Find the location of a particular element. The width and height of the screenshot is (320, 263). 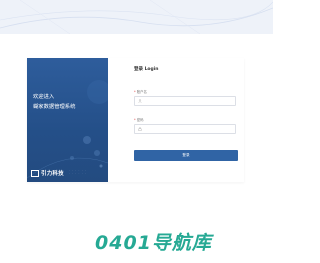

logo-subtext-decoration: · · · · · · · · · · · · is located at coordinates (77, 172).